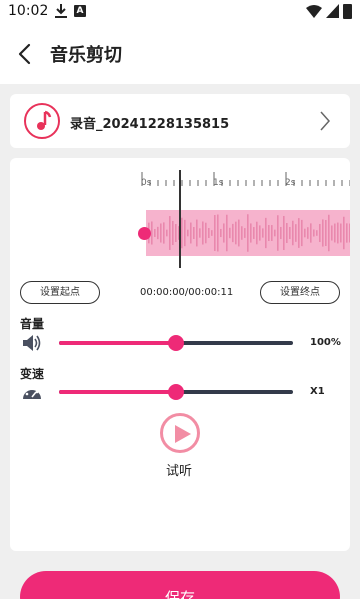 The width and height of the screenshot is (360, 599). What do you see at coordinates (32, 343) in the screenshot?
I see `speaker-icon` at bounding box center [32, 343].